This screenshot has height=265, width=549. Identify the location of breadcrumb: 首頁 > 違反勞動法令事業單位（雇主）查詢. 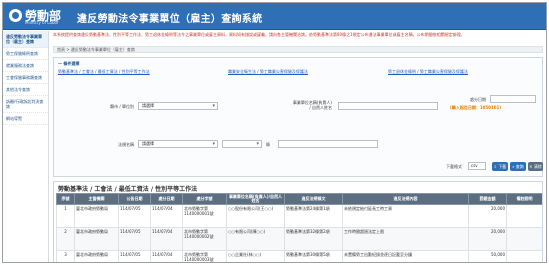
(298, 49).